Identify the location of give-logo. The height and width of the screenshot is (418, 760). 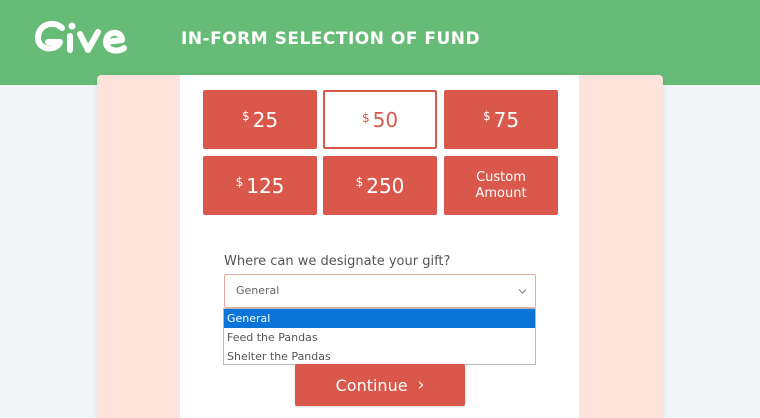
(81, 37).